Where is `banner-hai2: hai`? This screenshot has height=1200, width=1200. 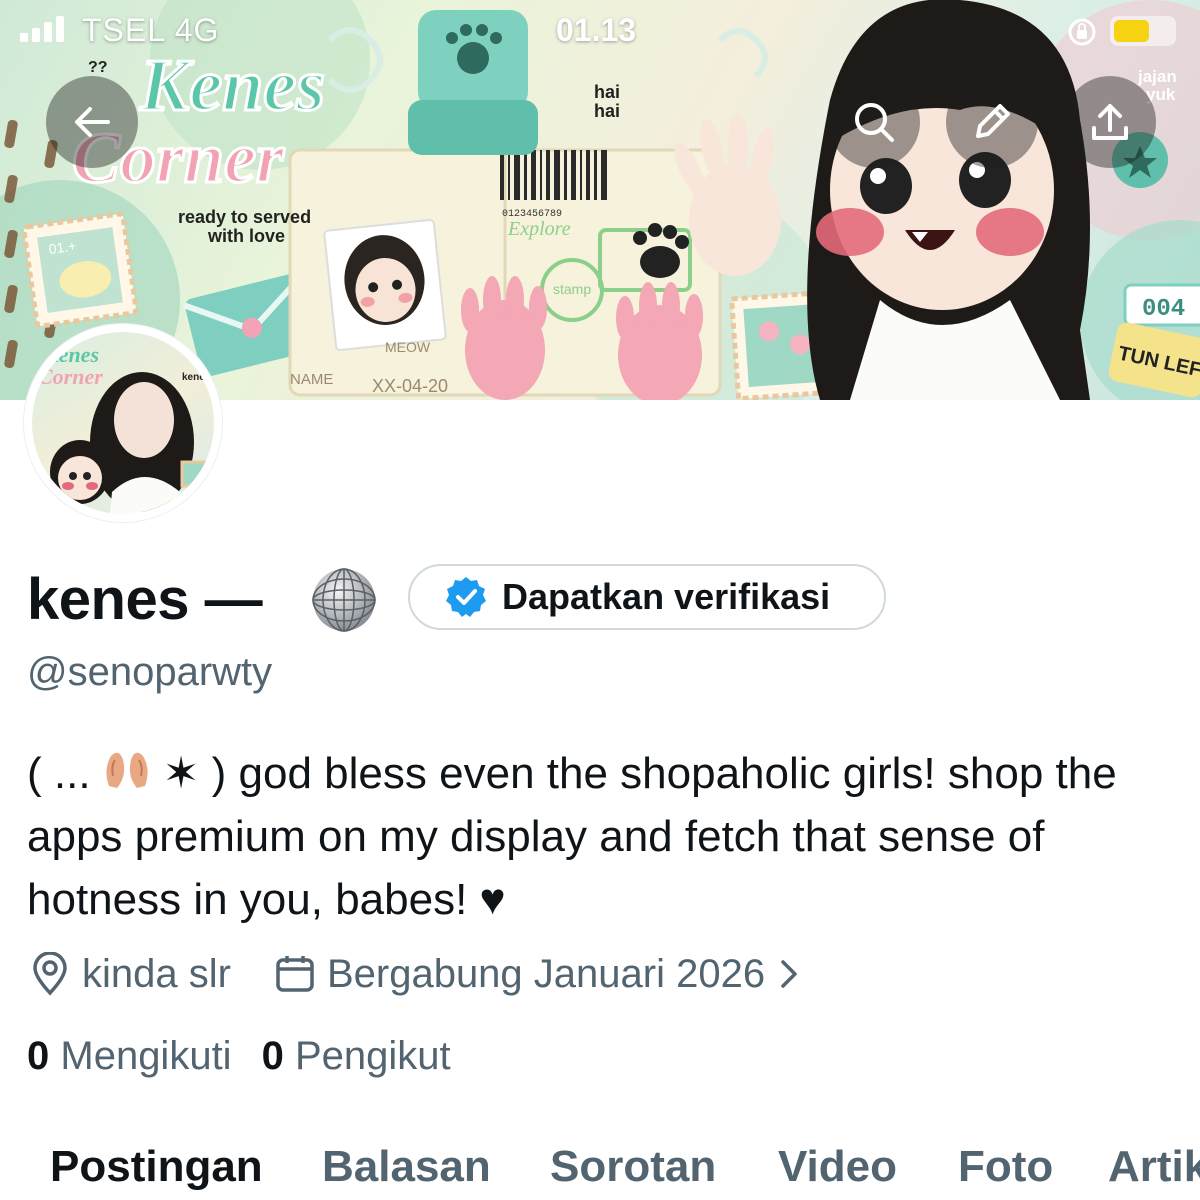
banner-hai2: hai is located at coordinates (607, 111).